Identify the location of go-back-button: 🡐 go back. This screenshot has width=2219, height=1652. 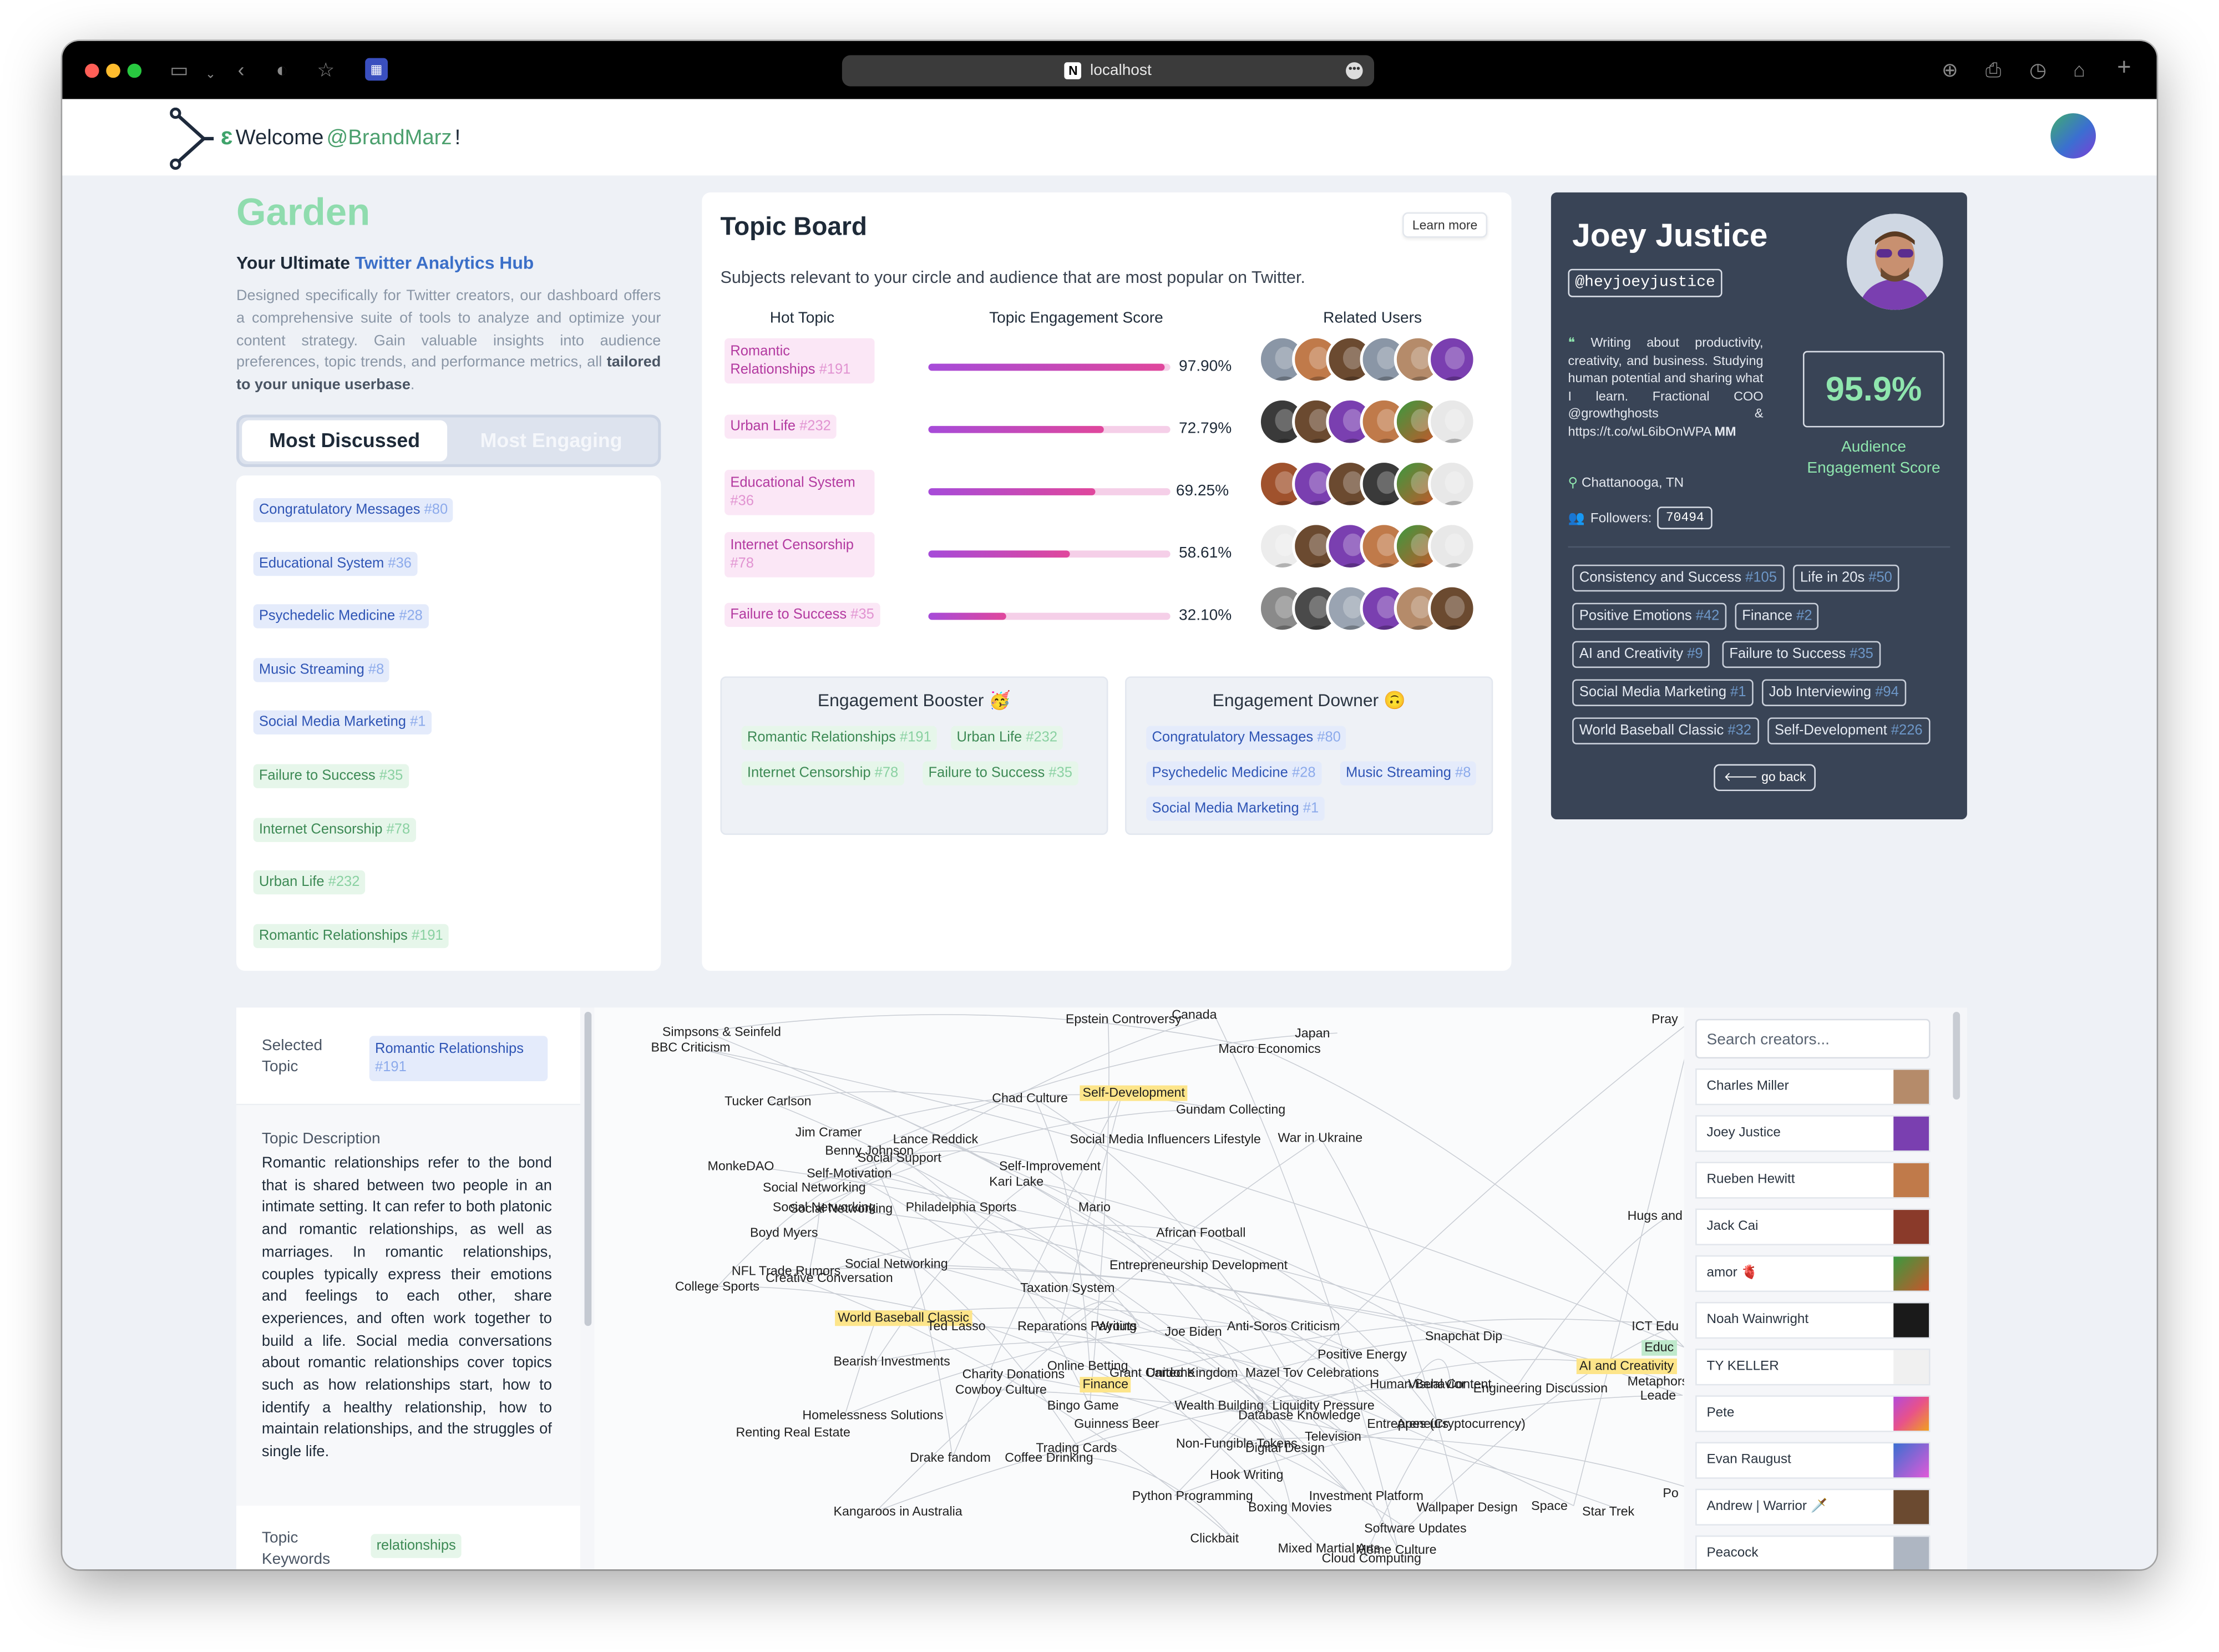
(1765, 778).